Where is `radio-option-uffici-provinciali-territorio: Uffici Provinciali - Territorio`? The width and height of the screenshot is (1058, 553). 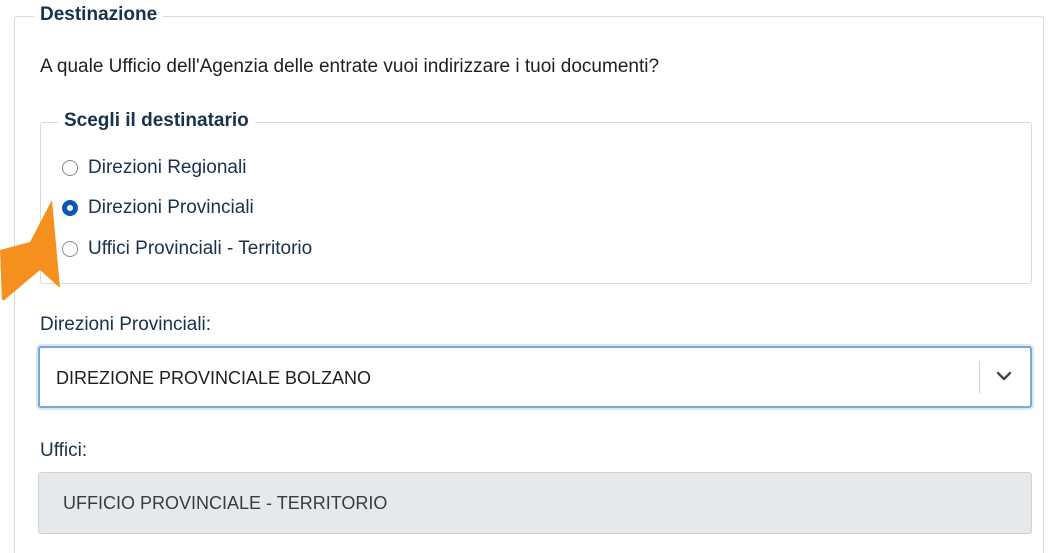
radio-option-uffici-provinciali-territorio: Uffici Provinciali - Territorio is located at coordinates (187, 249).